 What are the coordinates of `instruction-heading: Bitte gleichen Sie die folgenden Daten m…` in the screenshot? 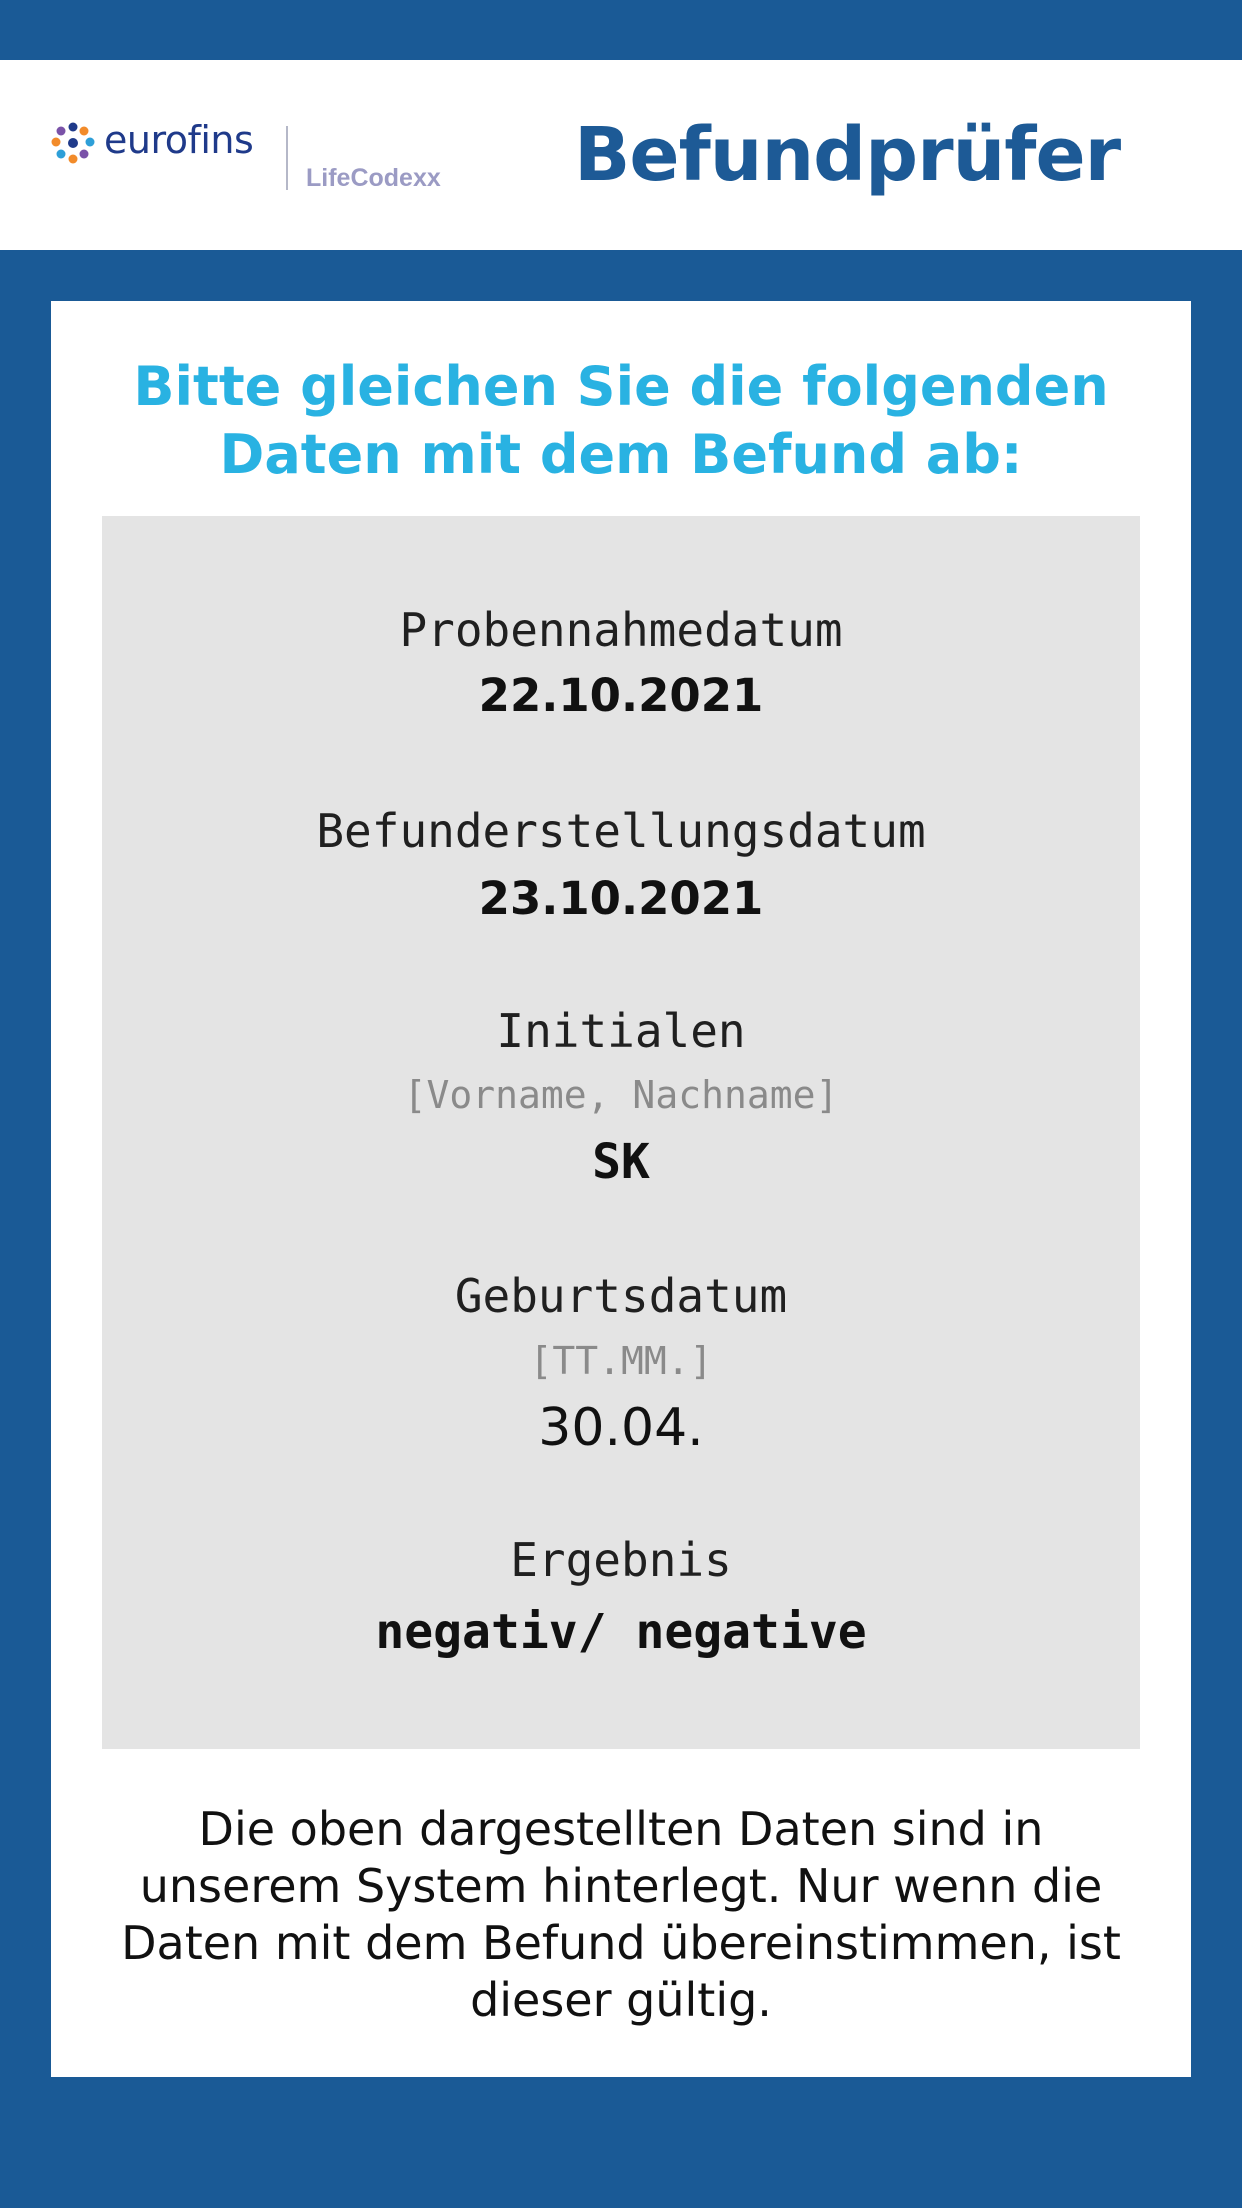 It's located at (621, 421).